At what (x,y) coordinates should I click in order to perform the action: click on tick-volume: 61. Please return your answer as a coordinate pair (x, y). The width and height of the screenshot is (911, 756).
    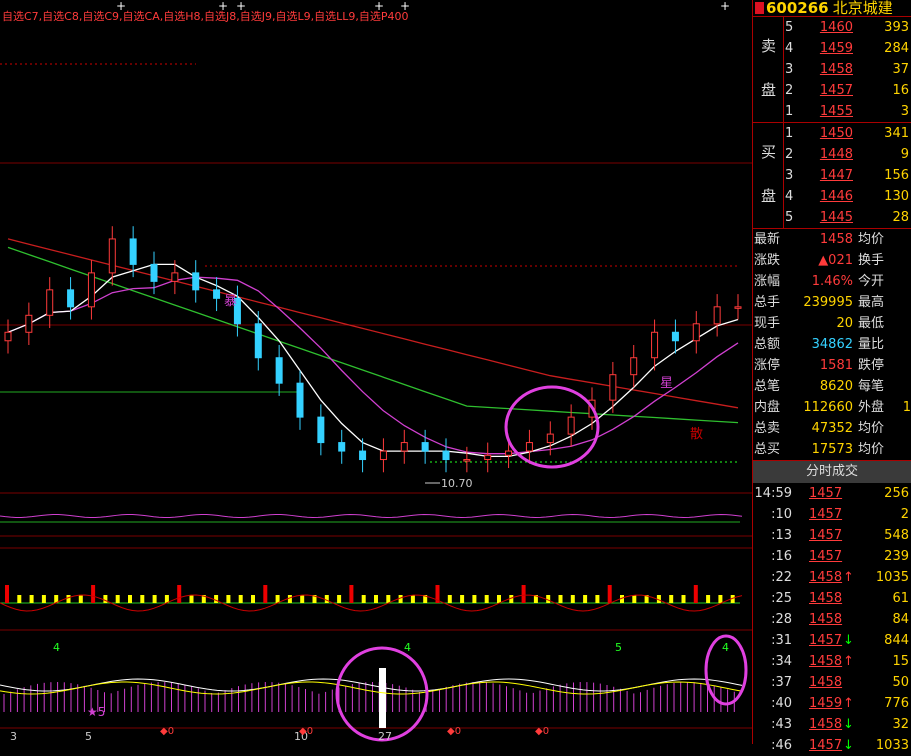
    Looking at the image, I should click on (900, 598).